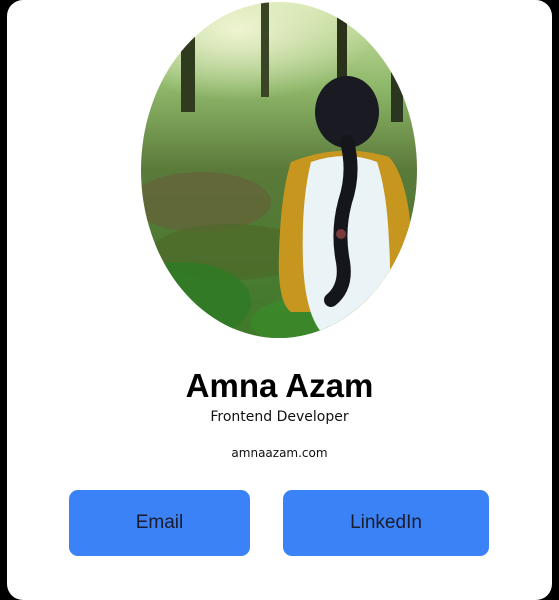 The height and width of the screenshot is (600, 559). I want to click on email-button: Email, so click(159, 523).